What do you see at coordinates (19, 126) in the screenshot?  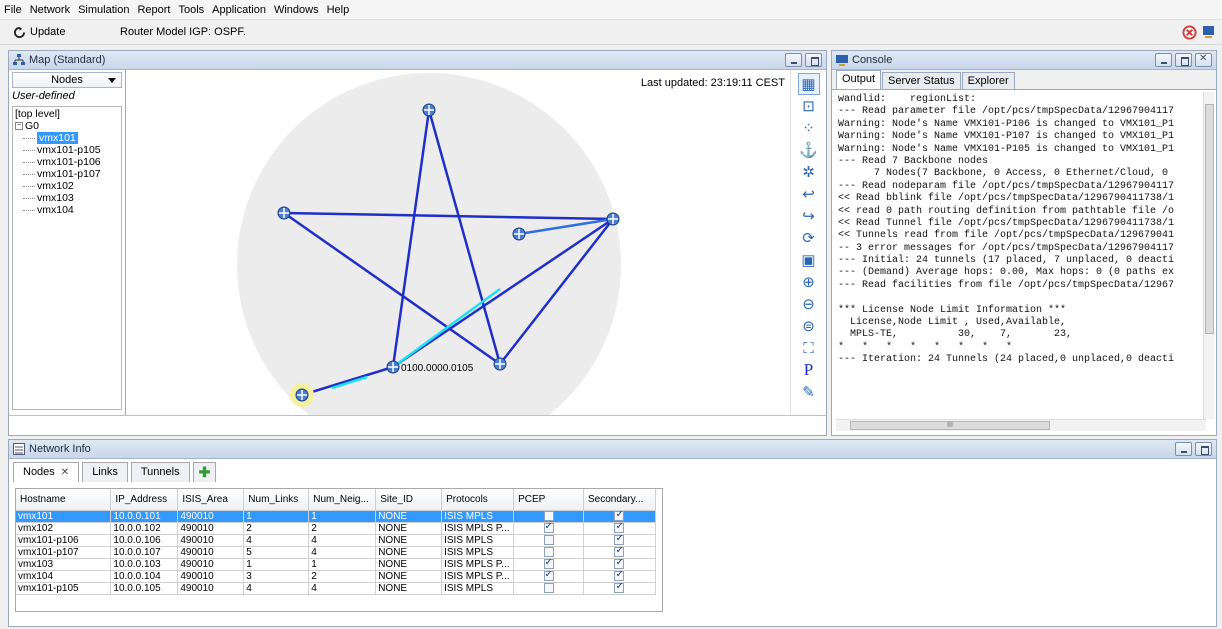 I see `collapse-icon: −` at bounding box center [19, 126].